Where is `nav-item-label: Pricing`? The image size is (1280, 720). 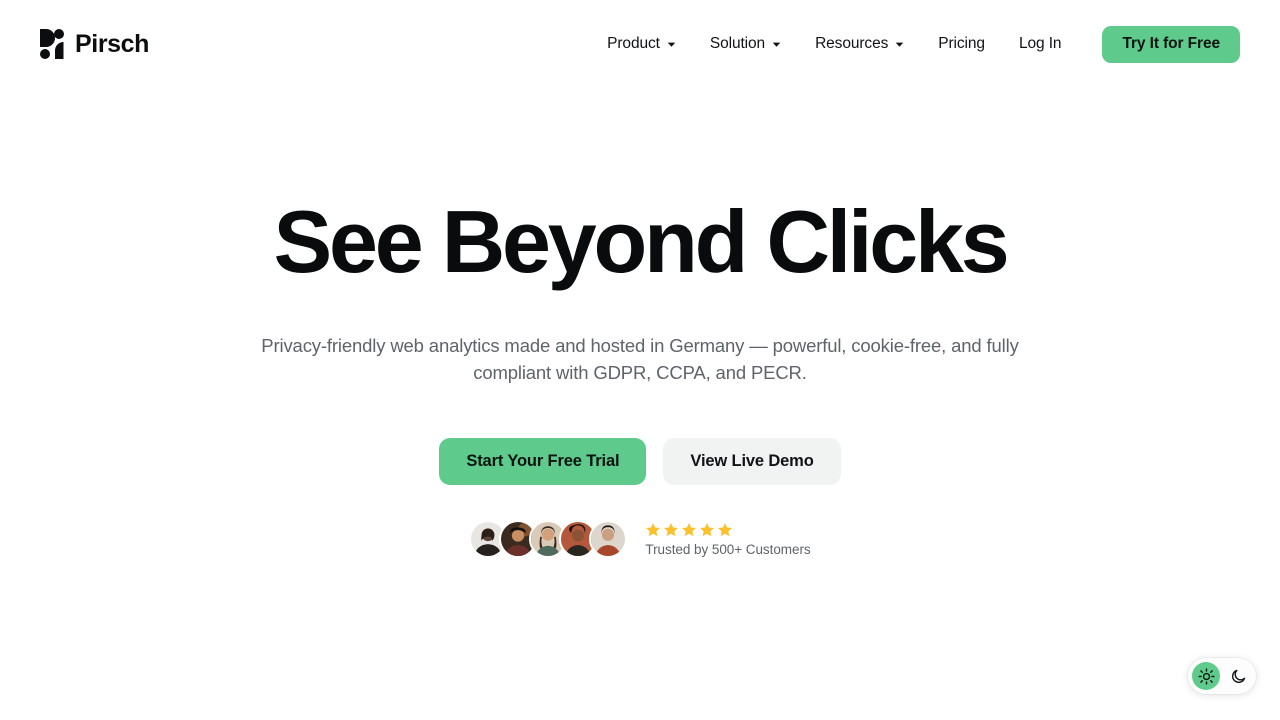 nav-item-label: Pricing is located at coordinates (961, 43).